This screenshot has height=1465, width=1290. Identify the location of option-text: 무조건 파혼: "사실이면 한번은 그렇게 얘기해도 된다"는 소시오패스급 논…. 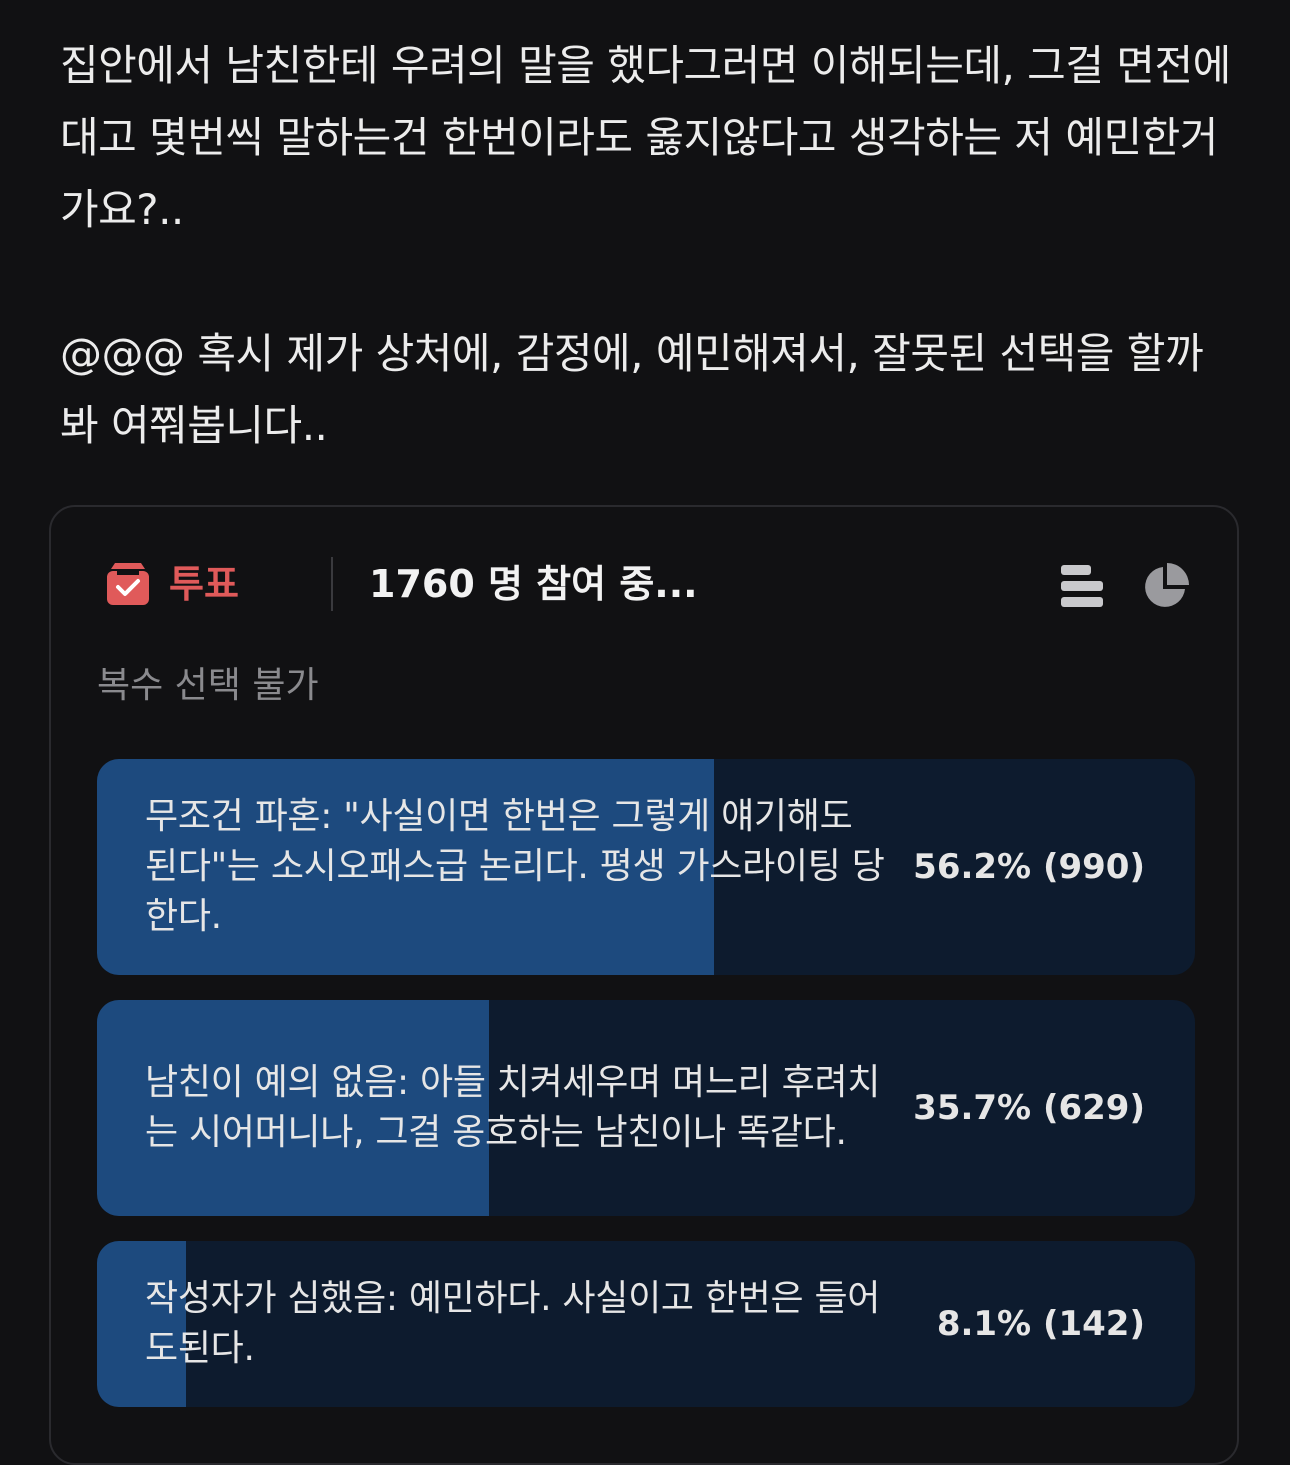
(515, 866).